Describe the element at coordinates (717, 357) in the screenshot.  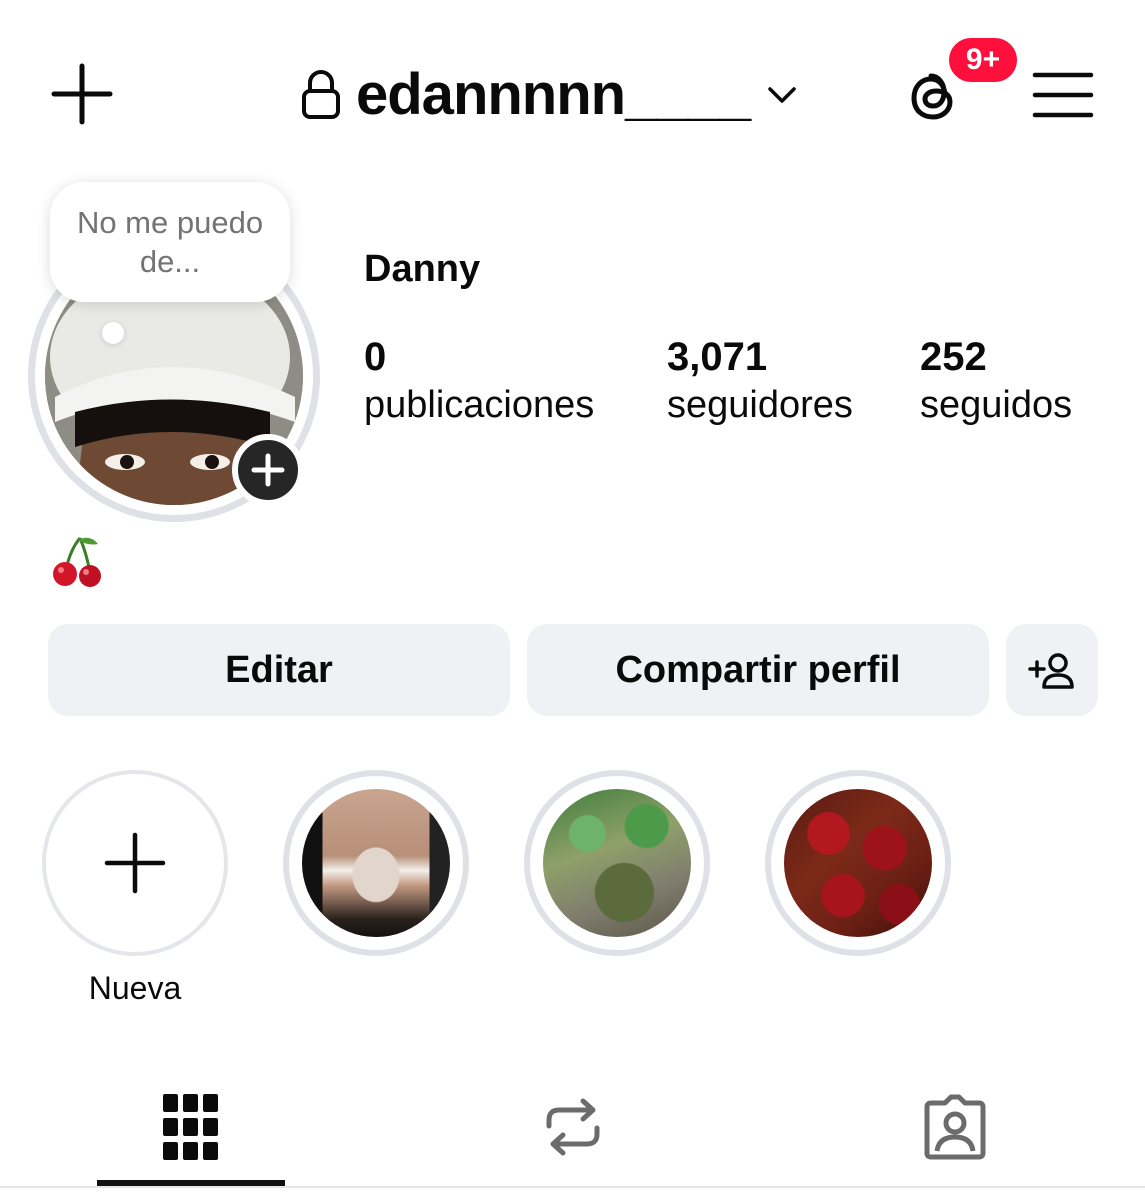
I see `stat-value: 3,071` at that location.